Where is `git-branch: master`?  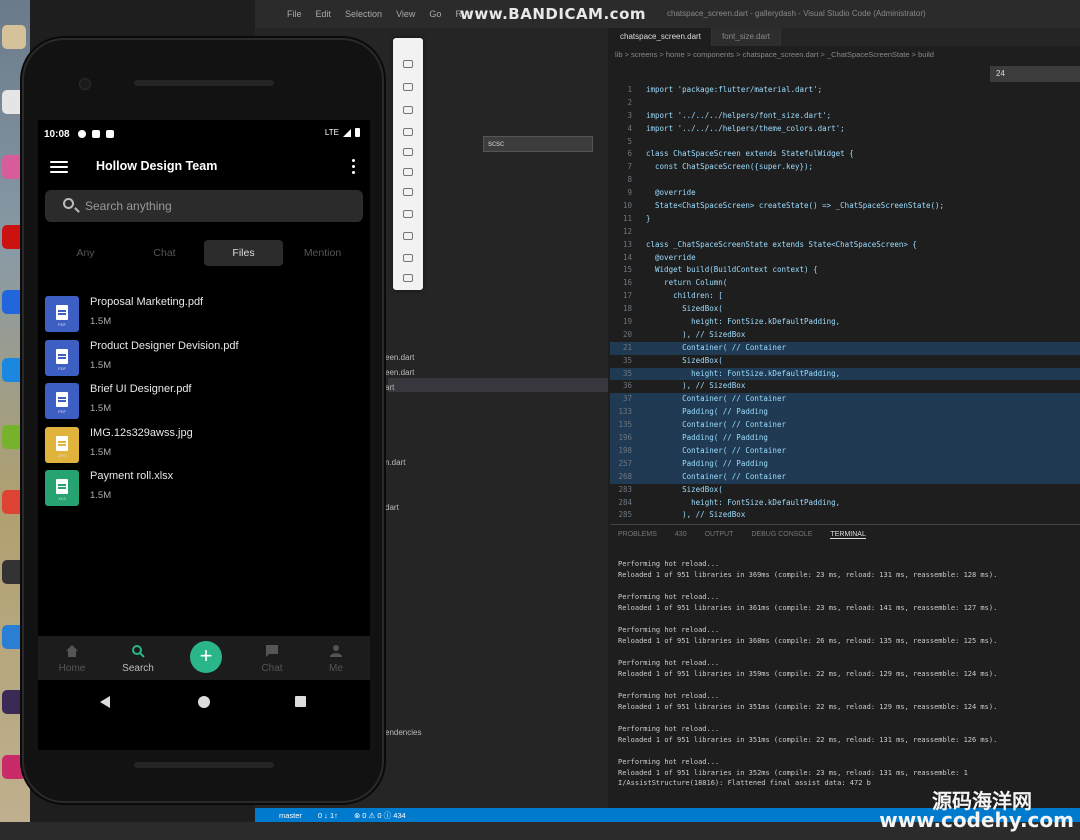
git-branch: master is located at coordinates (290, 815).